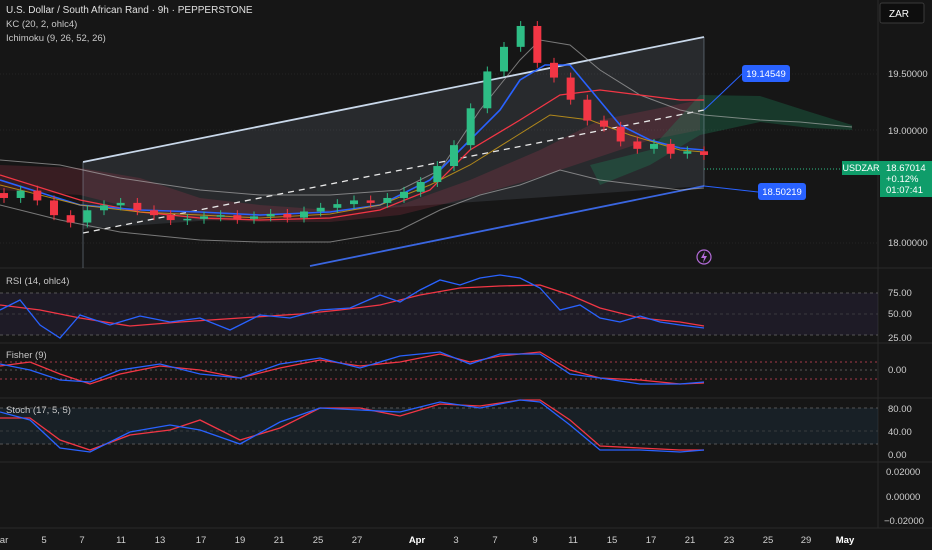 This screenshot has height=550, width=932. What do you see at coordinates (903, 472) in the screenshot?
I see `bottom-tick-1: 0.02000` at bounding box center [903, 472].